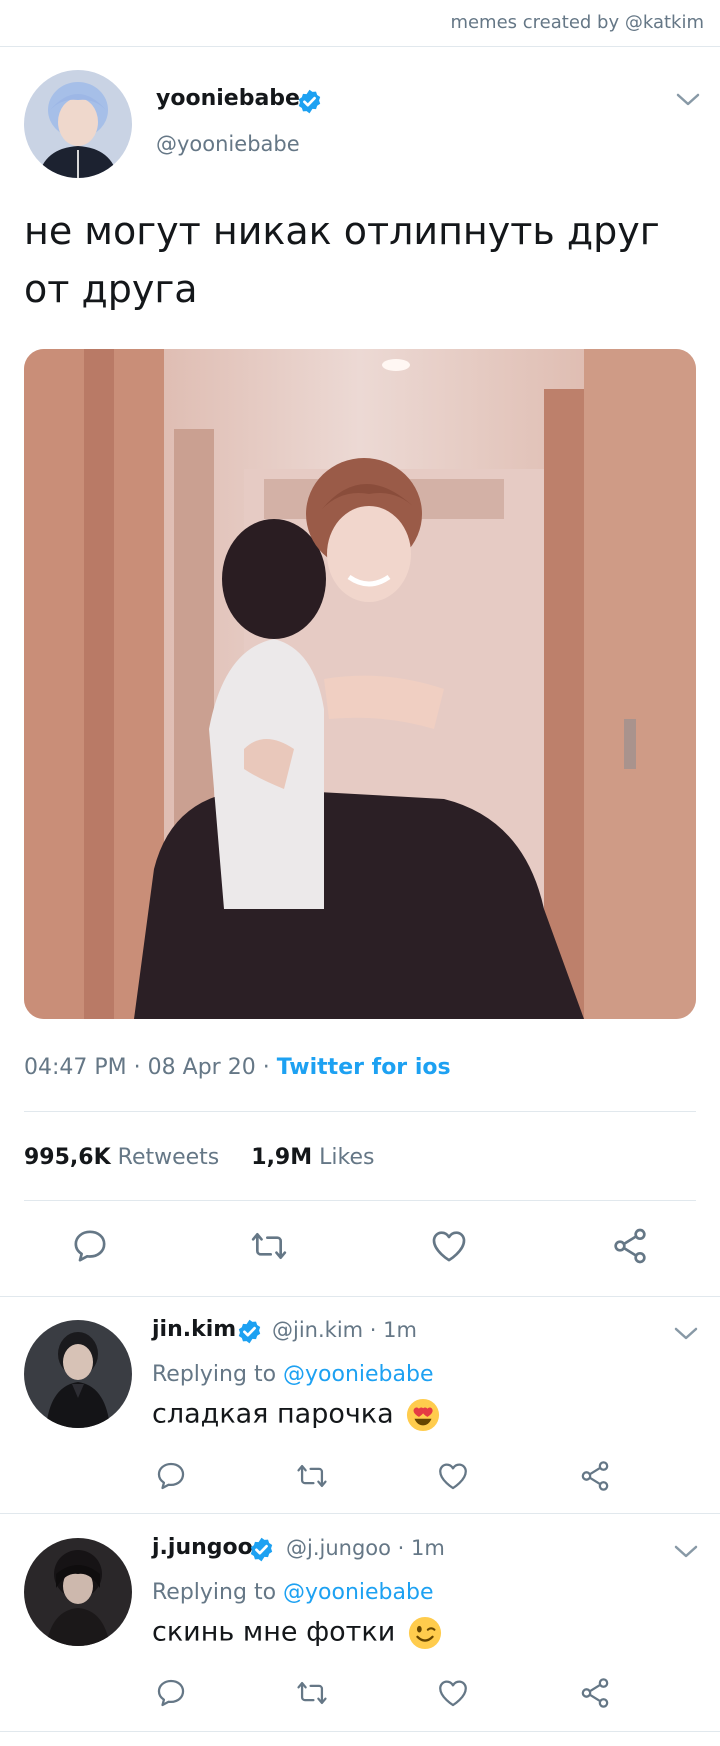 Image resolution: width=720 pixels, height=1746 pixels. Describe the element at coordinates (67, 1157) in the screenshot. I see `retweets-count: 995,6K` at that location.